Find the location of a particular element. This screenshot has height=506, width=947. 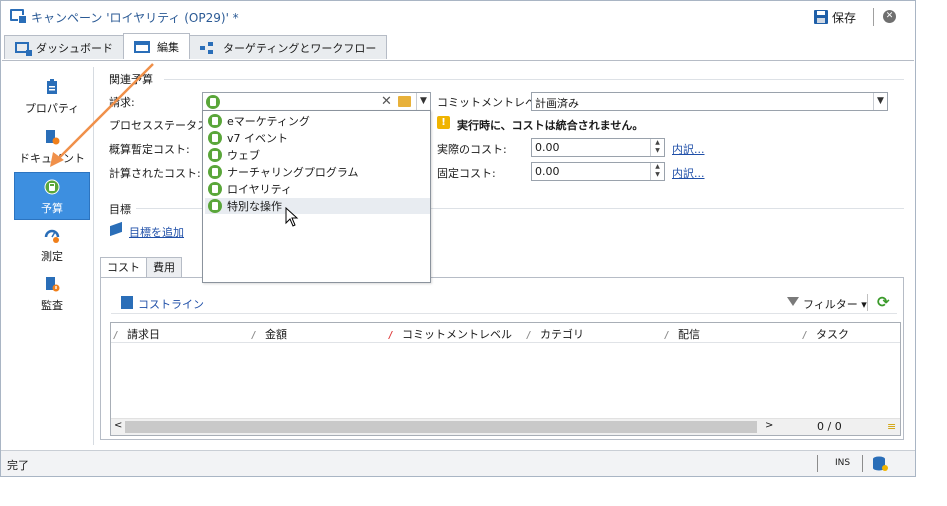

cost-tabs: コスト 費用 is located at coordinates (141, 267).